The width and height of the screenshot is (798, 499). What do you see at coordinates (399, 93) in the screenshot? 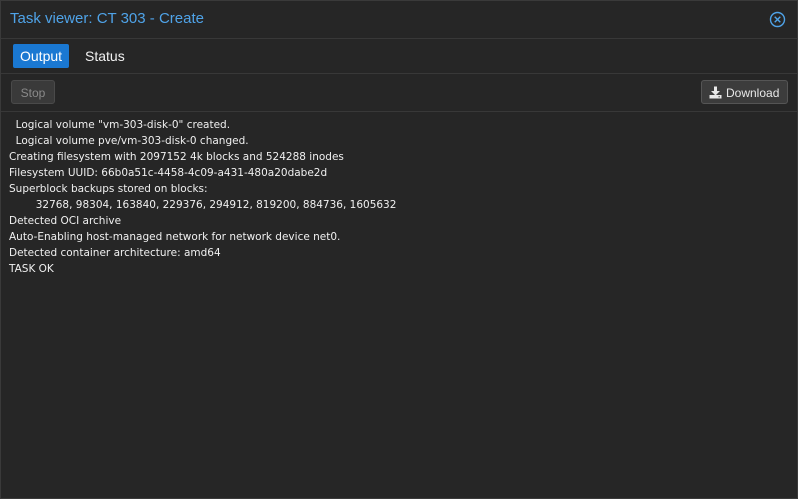
I see `toolbar: Stop Download` at bounding box center [399, 93].